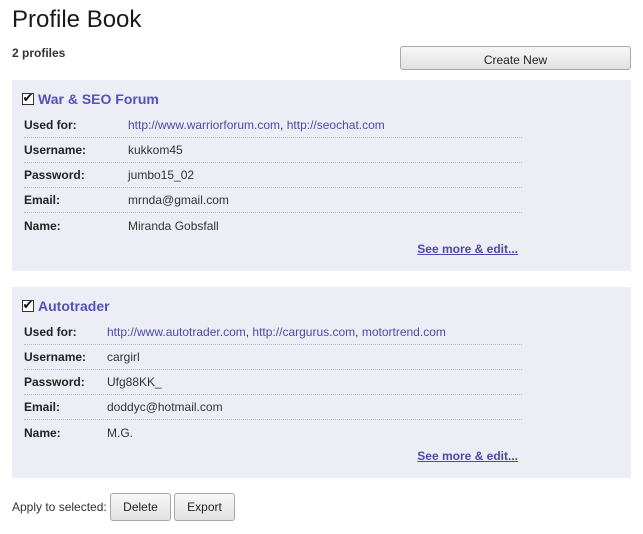  What do you see at coordinates (77, 19) in the screenshot?
I see `page-title: Profile Book` at bounding box center [77, 19].